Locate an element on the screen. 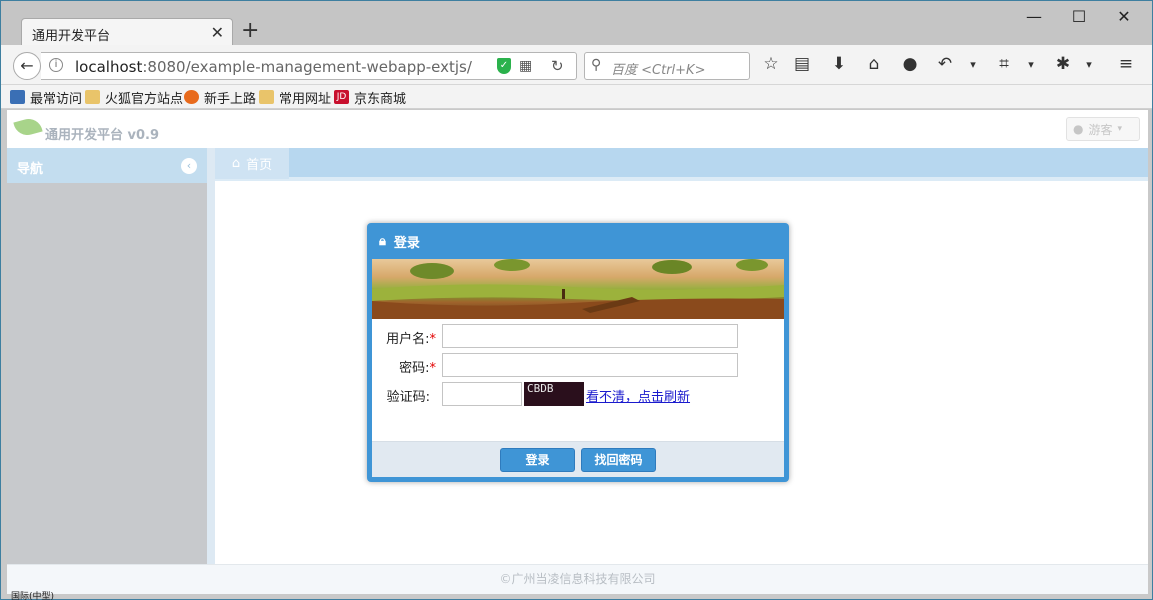 This screenshot has height=600, width=1153. leaf-logo-icon is located at coordinates (28, 127).